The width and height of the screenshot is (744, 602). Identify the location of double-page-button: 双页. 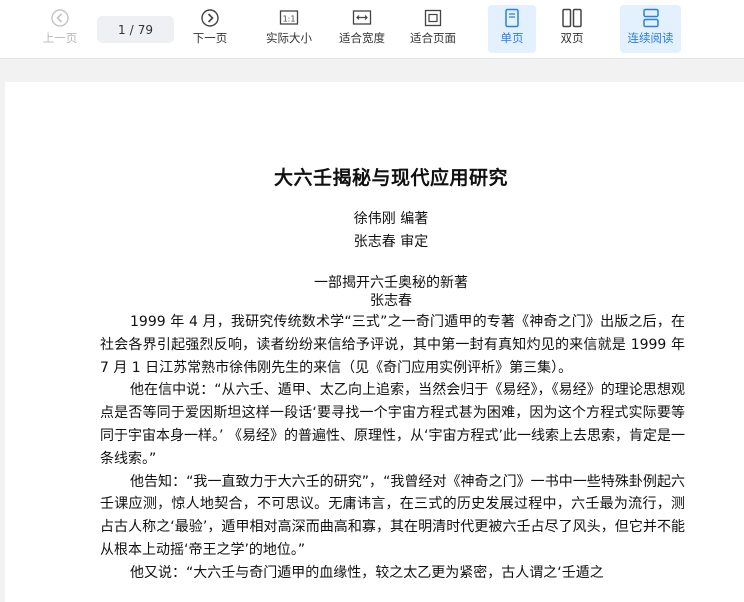
(572, 29).